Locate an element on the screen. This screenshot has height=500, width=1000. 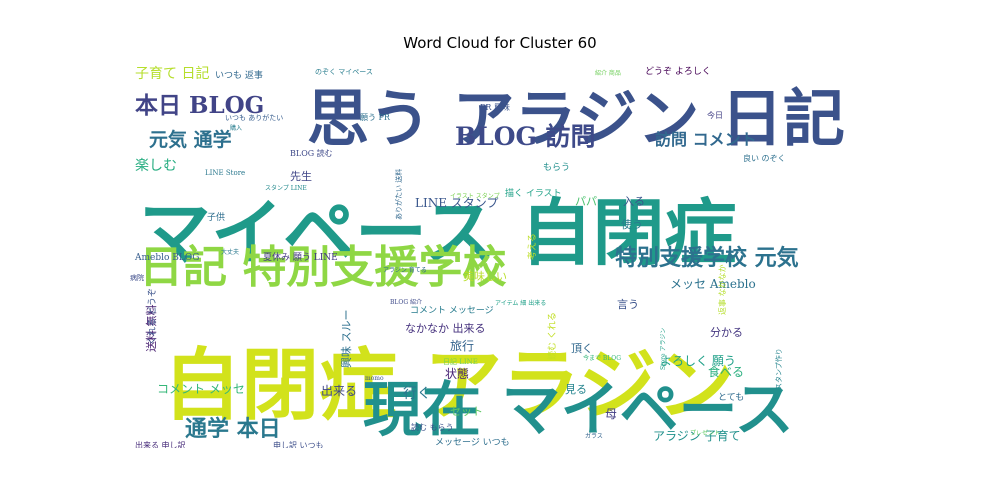
word-49: 今日 is located at coordinates (715, 115).